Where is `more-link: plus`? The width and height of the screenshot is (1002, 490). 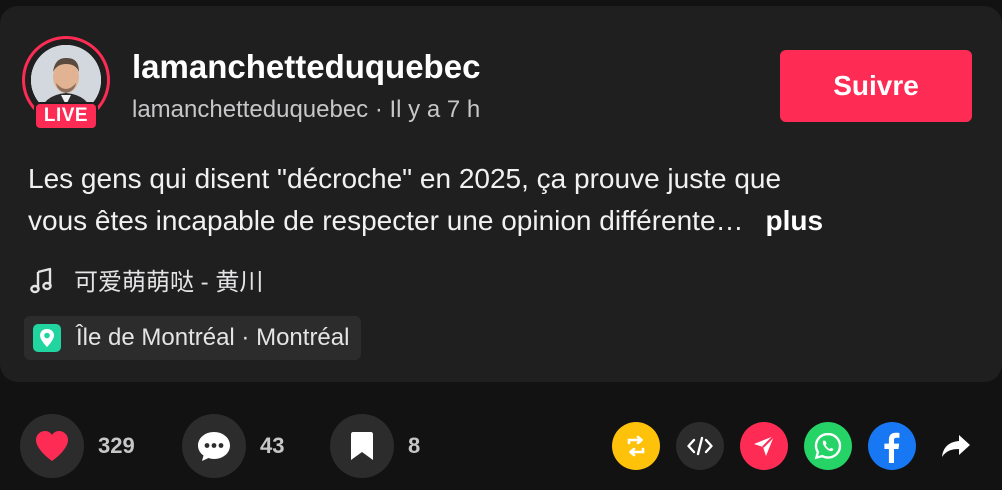
more-link: plus is located at coordinates (795, 220).